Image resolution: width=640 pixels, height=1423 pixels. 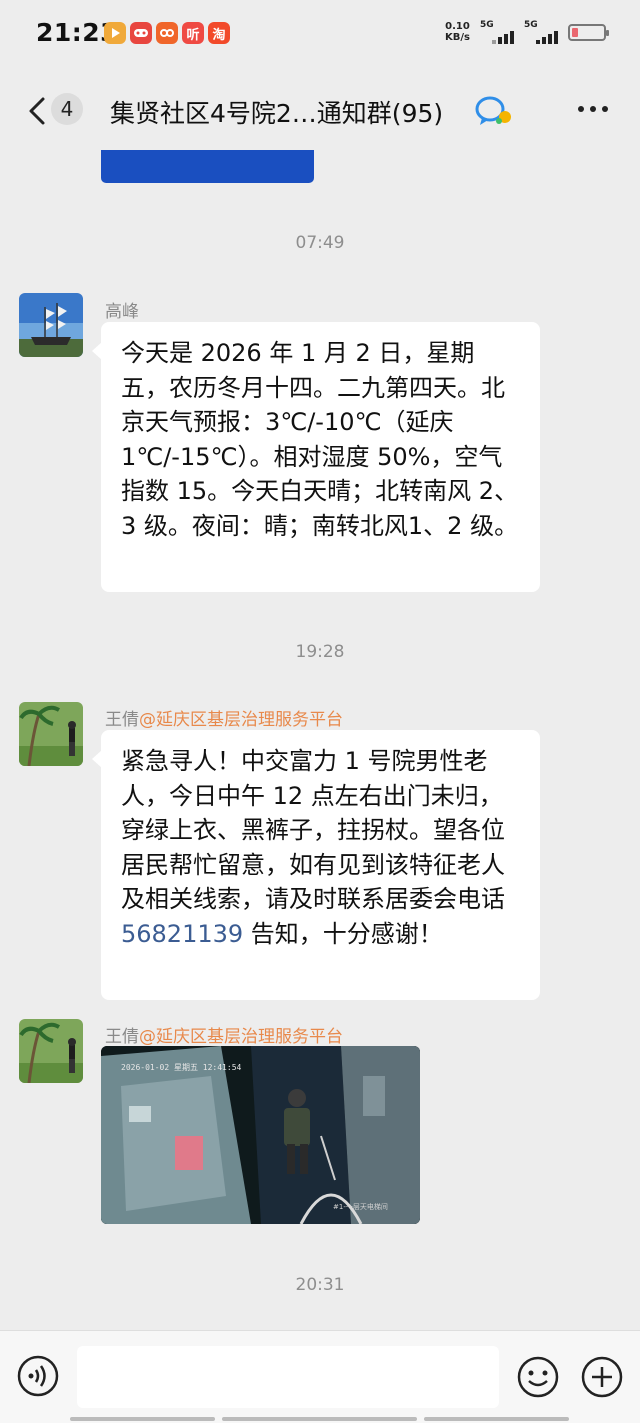 What do you see at coordinates (602, 1377) in the screenshot?
I see `plus-icon` at bounding box center [602, 1377].